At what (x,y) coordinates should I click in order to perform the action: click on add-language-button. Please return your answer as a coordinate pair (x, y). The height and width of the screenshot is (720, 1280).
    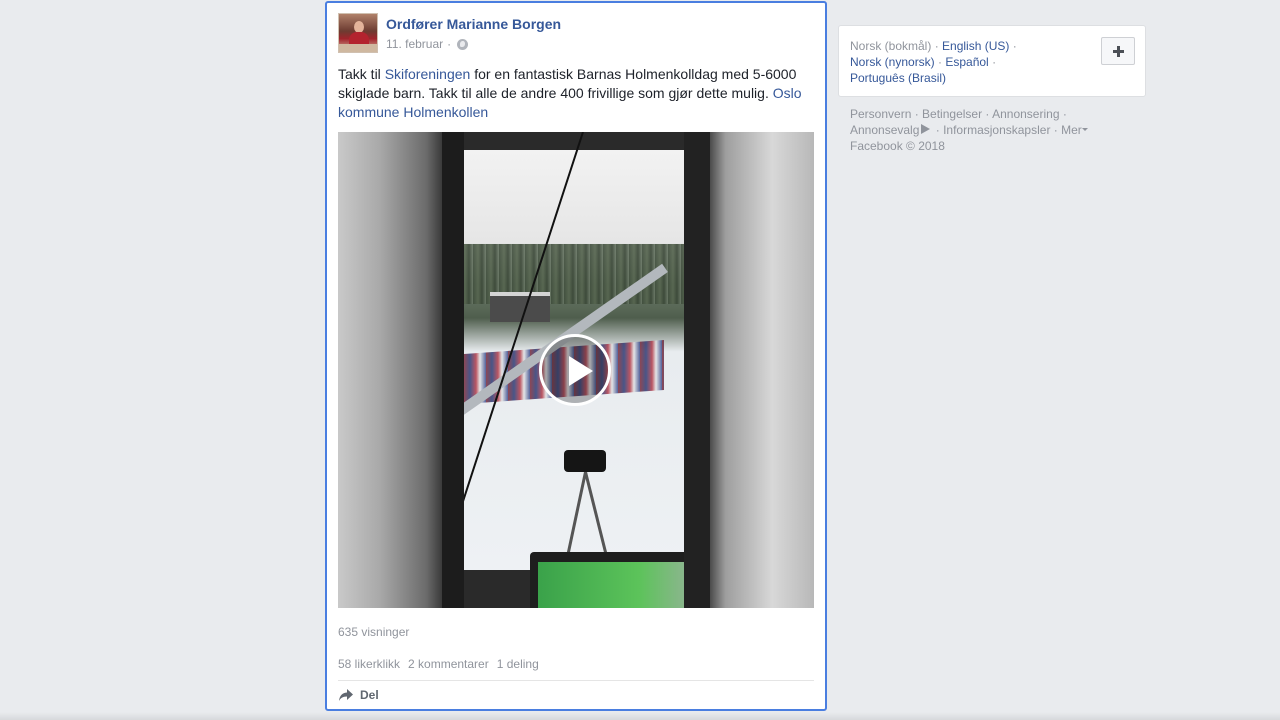
    Looking at the image, I should click on (1118, 51).